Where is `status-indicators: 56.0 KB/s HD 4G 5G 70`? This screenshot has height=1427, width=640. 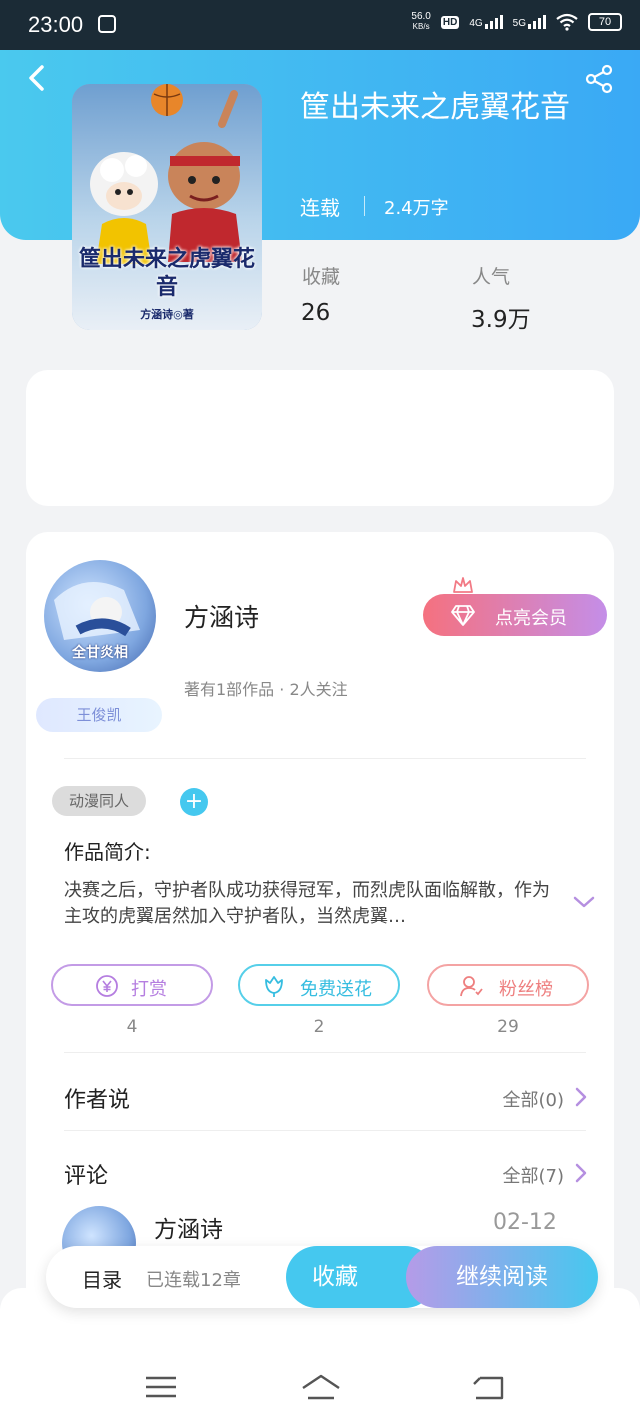 status-indicators: 56.0 KB/s HD 4G 5G 70 is located at coordinates (516, 22).